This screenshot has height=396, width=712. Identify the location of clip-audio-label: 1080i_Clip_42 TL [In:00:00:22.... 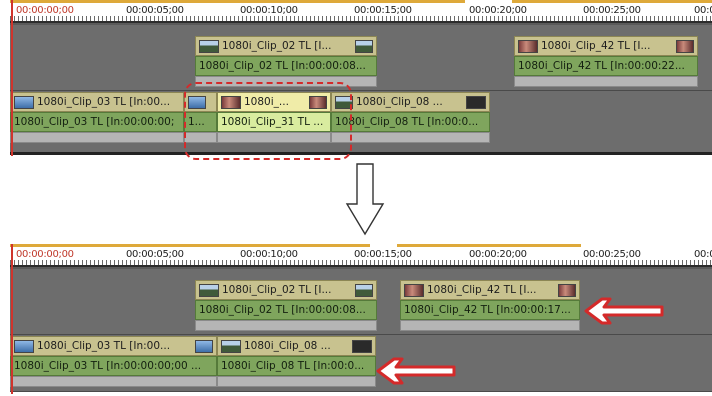
(601, 66).